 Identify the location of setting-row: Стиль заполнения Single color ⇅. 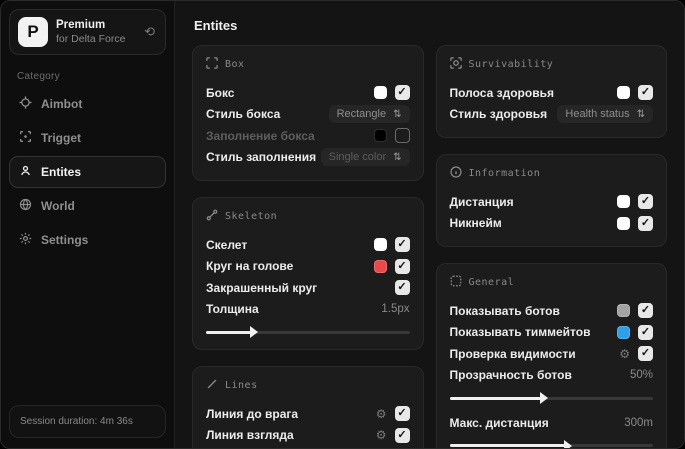
(308, 158).